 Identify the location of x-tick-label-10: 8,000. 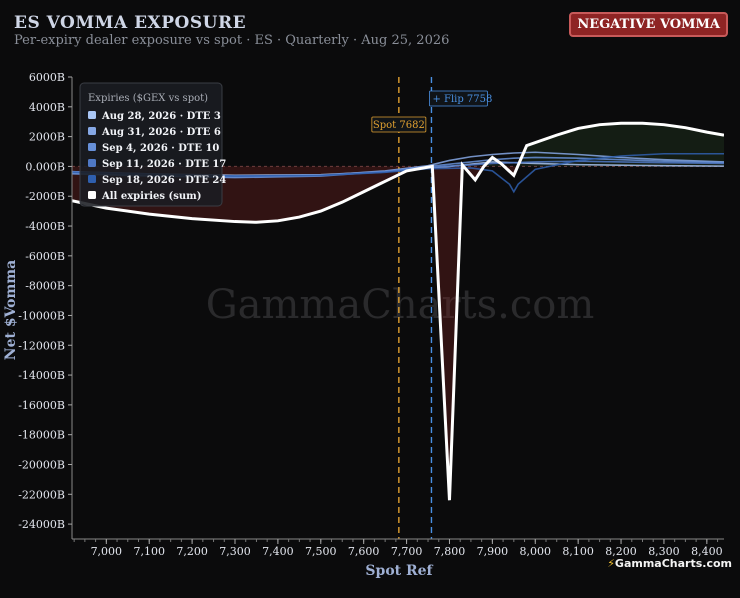
(536, 551).